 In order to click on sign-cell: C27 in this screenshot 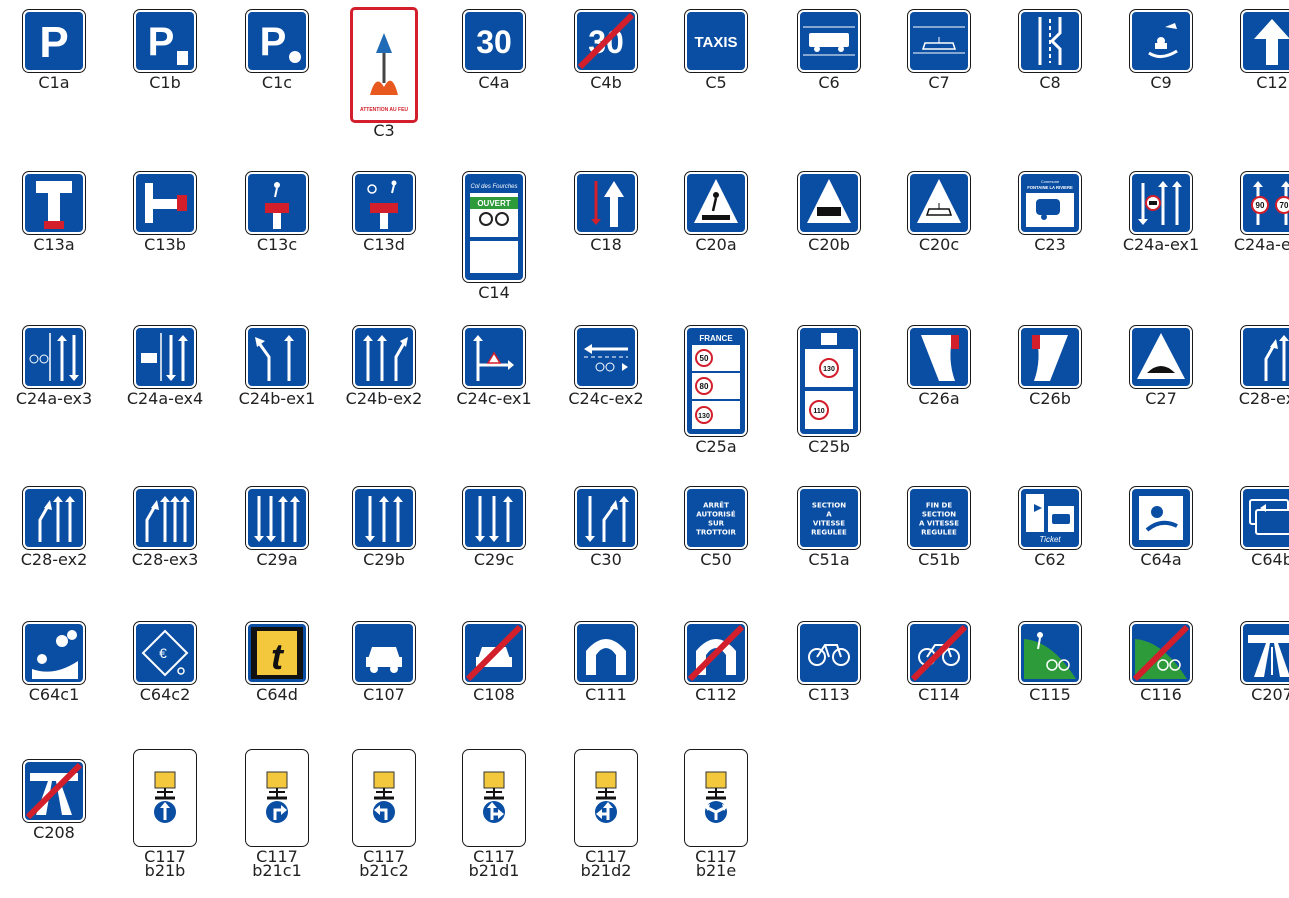, I will do `click(1161, 366)`.